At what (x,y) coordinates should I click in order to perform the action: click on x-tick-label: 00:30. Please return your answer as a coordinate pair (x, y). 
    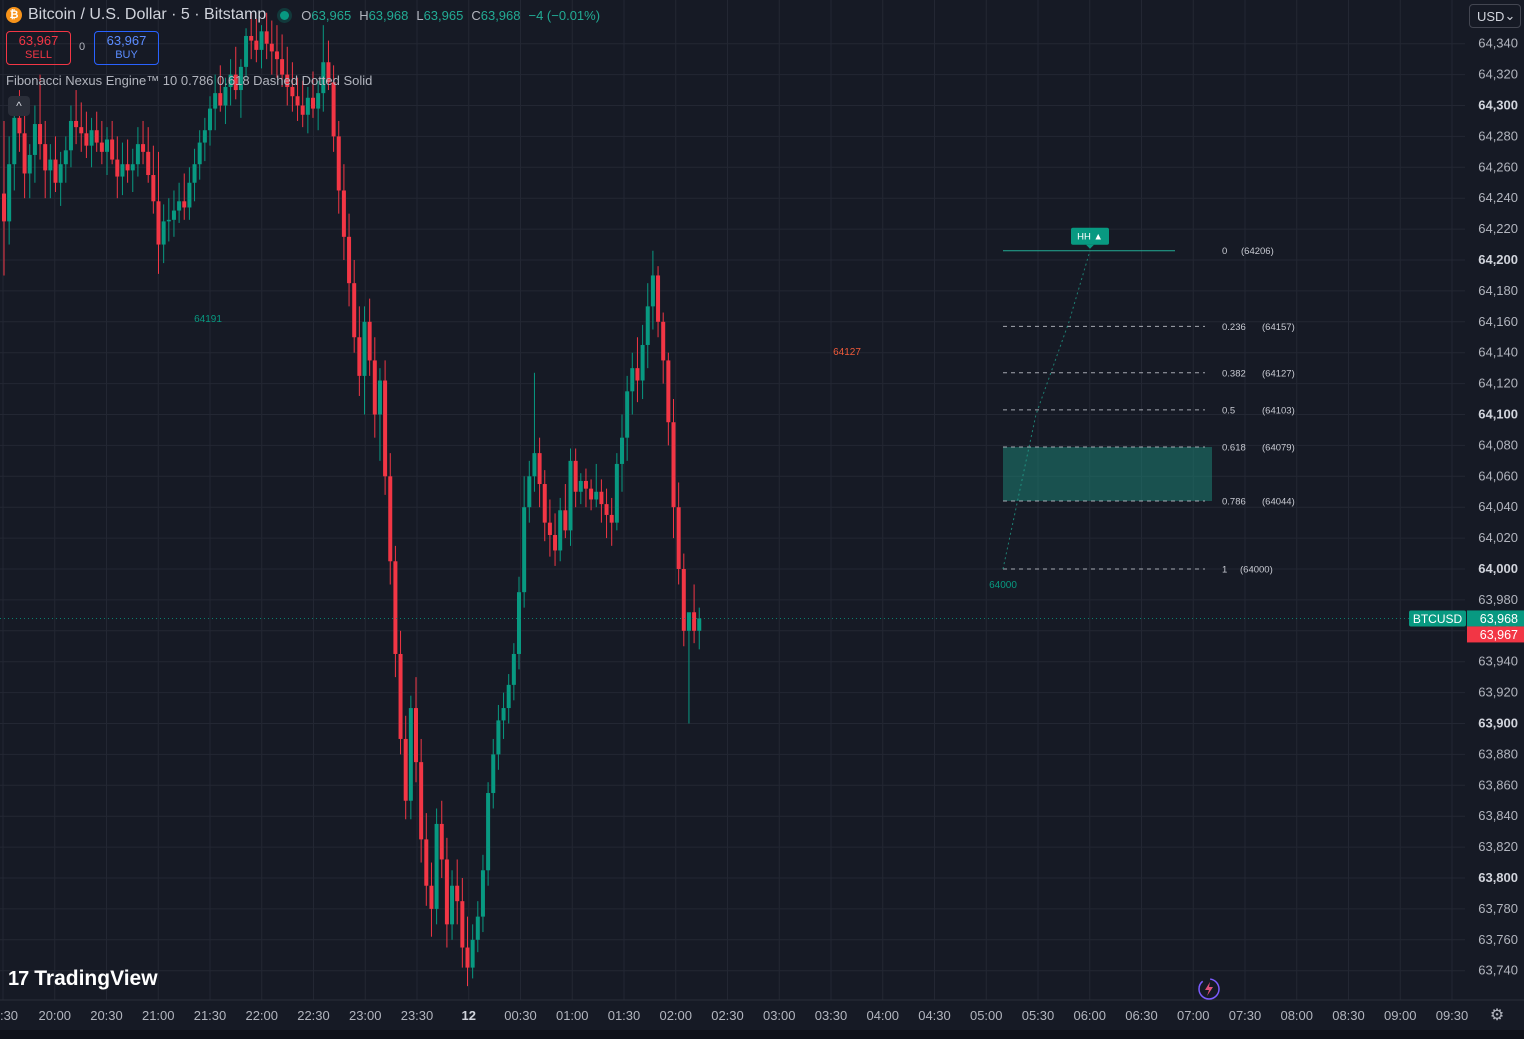
    Looking at the image, I should click on (520, 1015).